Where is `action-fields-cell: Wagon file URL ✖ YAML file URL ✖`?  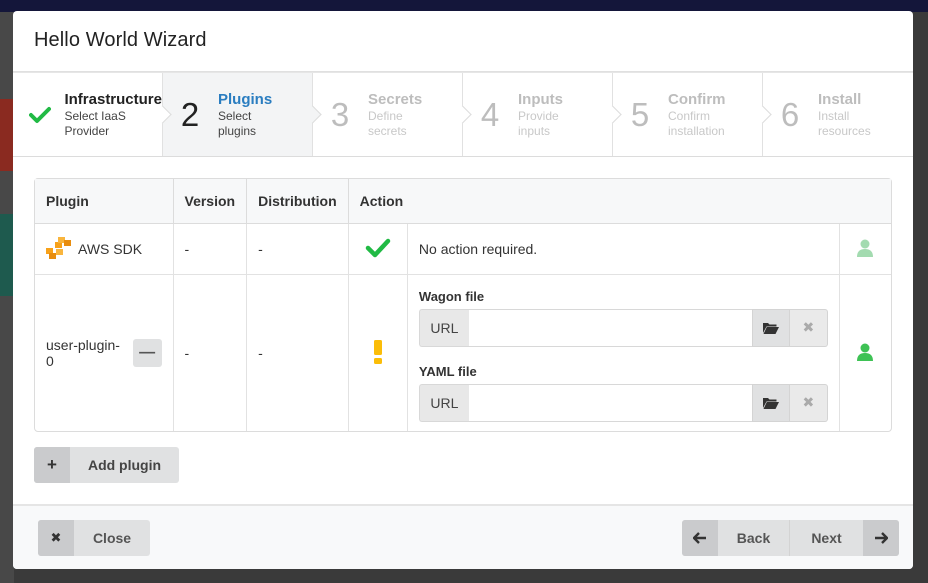
action-fields-cell: Wagon file URL ✖ YAML file URL ✖ is located at coordinates (624, 353).